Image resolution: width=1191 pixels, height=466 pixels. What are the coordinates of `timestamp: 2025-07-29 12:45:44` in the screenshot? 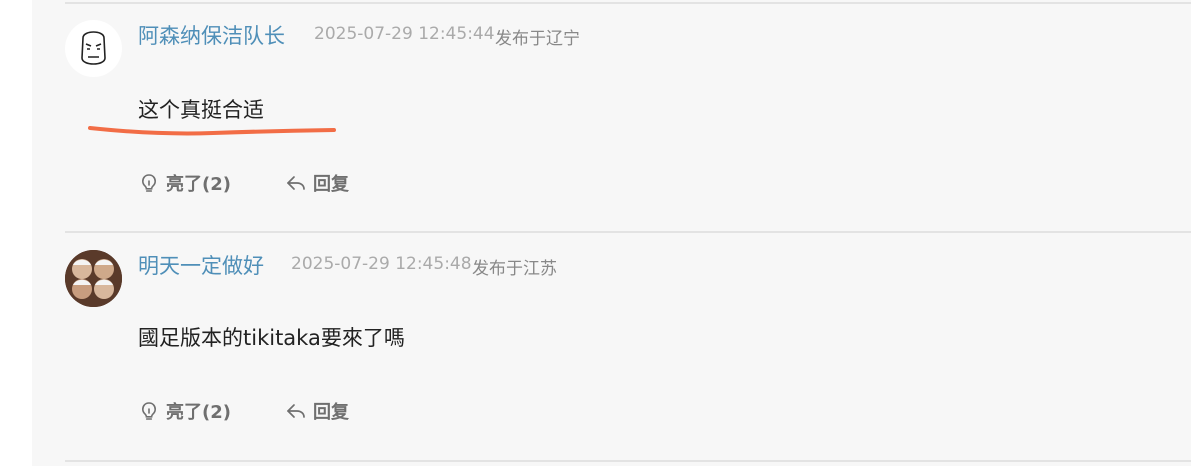 It's located at (404, 34).